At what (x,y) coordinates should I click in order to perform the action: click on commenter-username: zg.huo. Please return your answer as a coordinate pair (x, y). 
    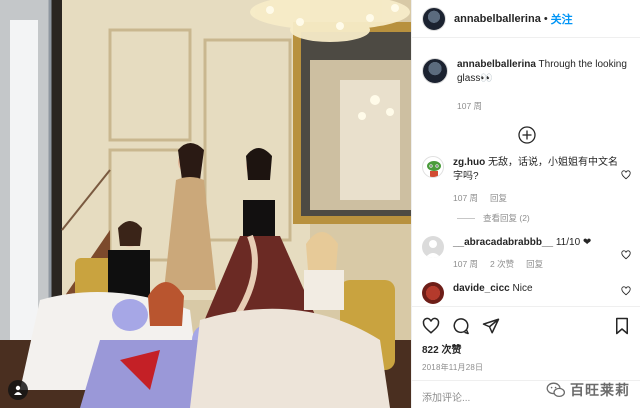
    Looking at the image, I should click on (469, 162).